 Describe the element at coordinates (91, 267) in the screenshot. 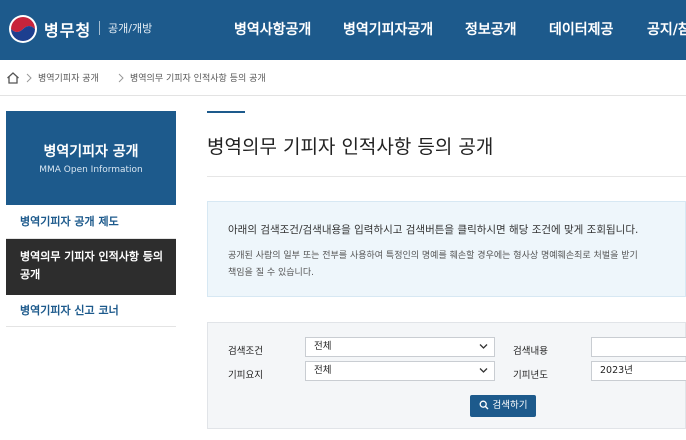

I see `sidebar-item-evader-disclosure: 병역의무 기피자 인적사항 등의 공개` at that location.